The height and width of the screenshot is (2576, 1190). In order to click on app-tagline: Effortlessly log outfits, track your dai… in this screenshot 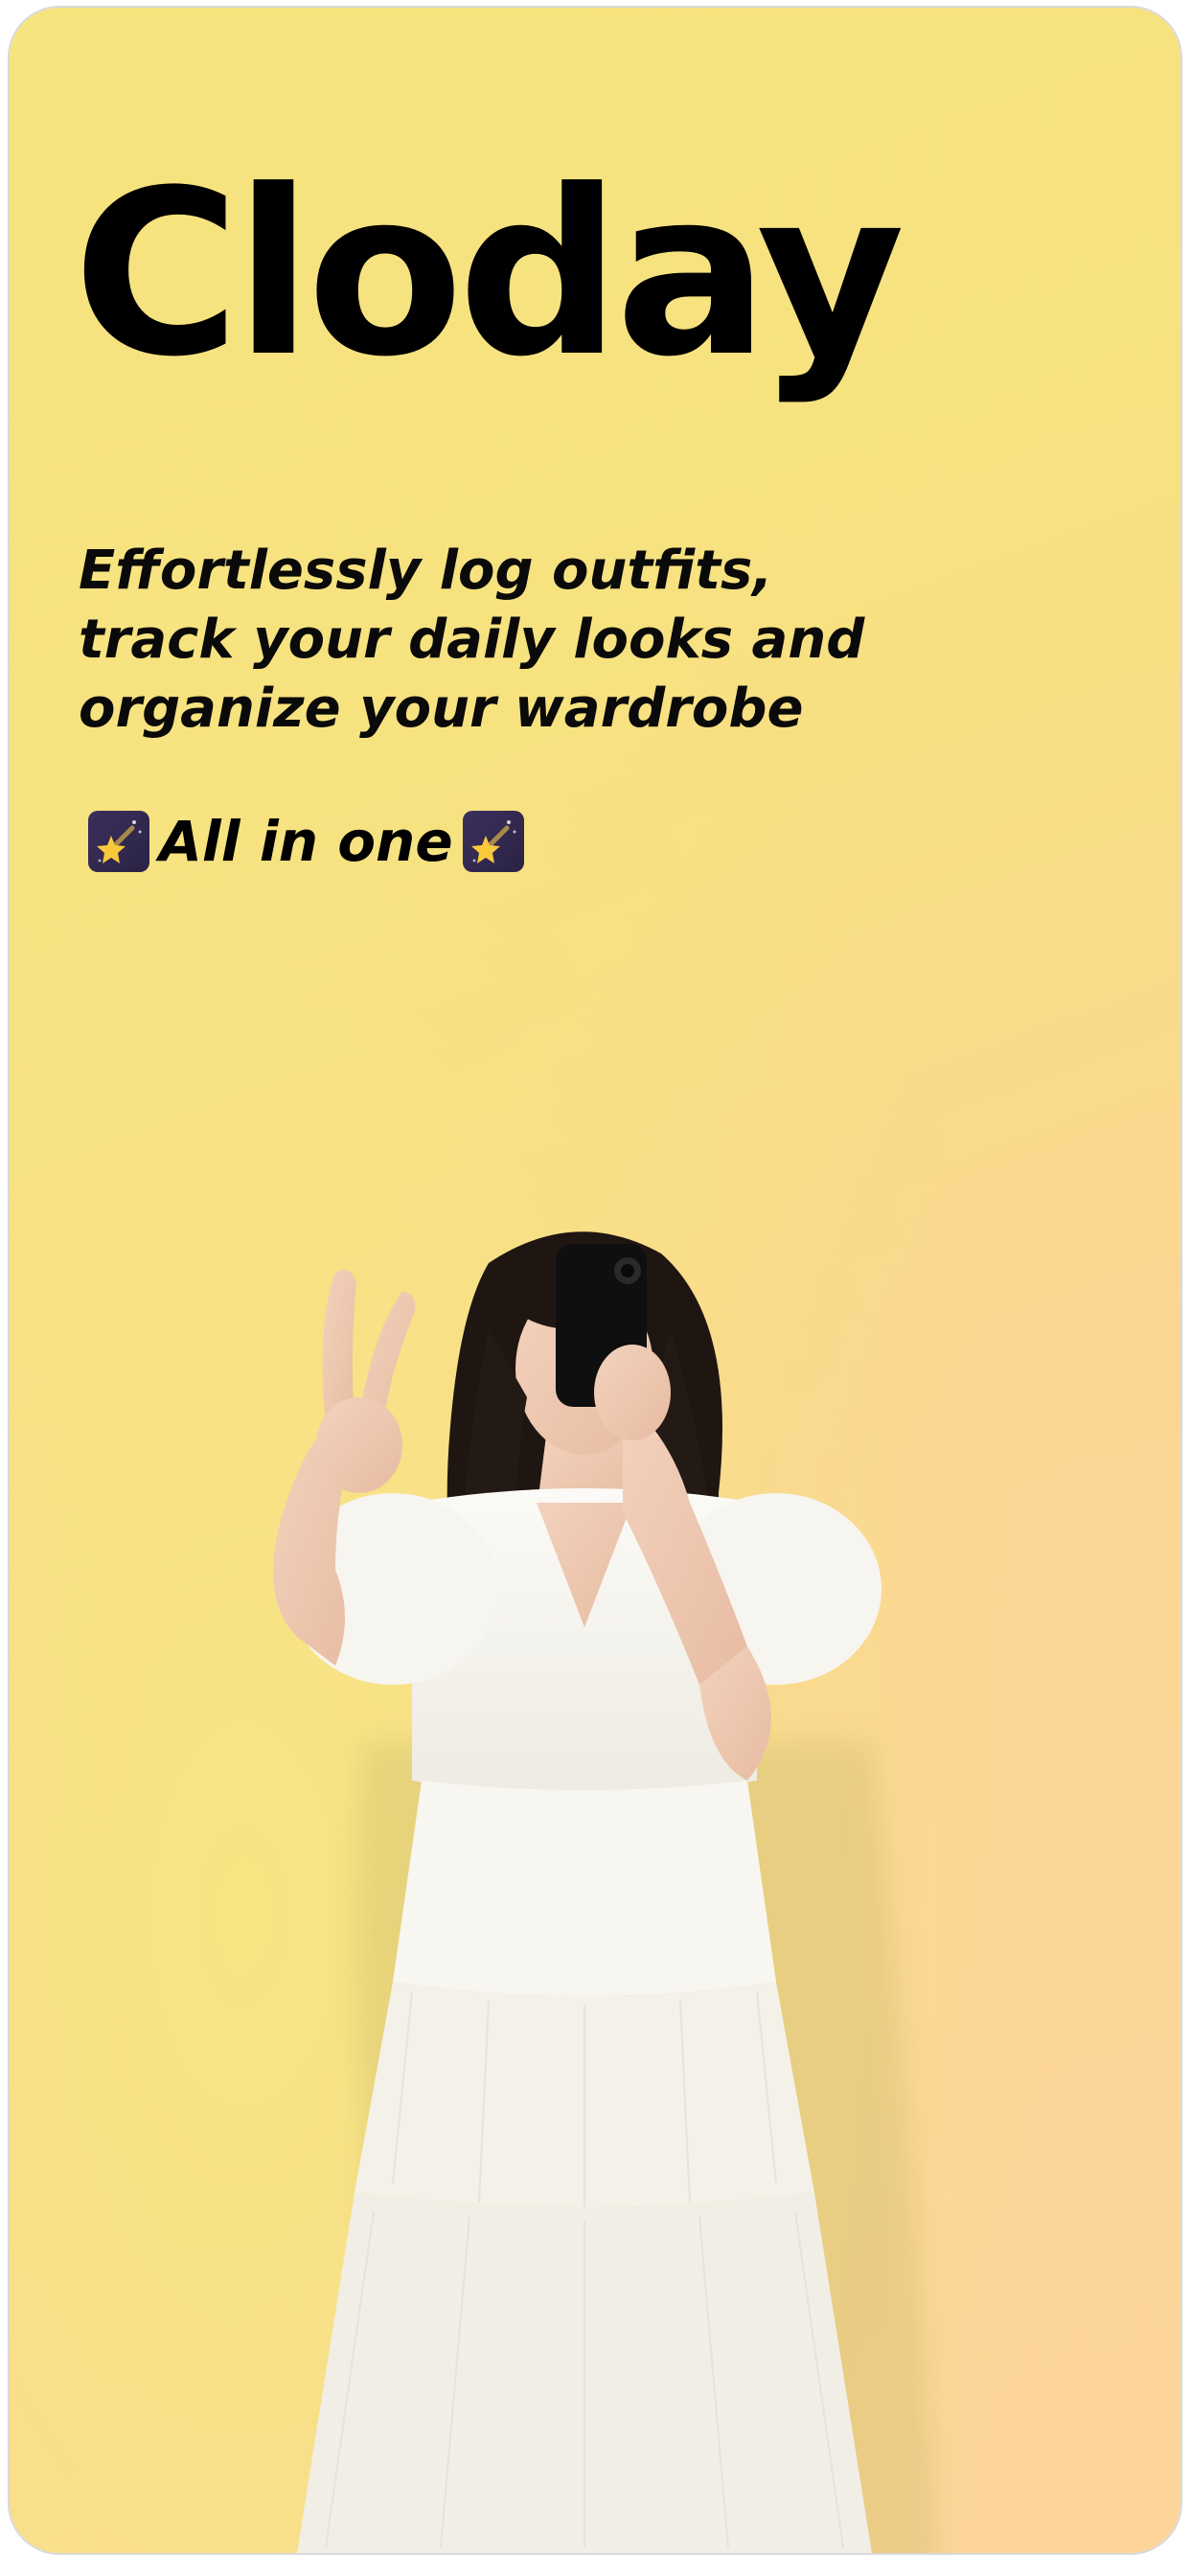, I will do `click(472, 640)`.